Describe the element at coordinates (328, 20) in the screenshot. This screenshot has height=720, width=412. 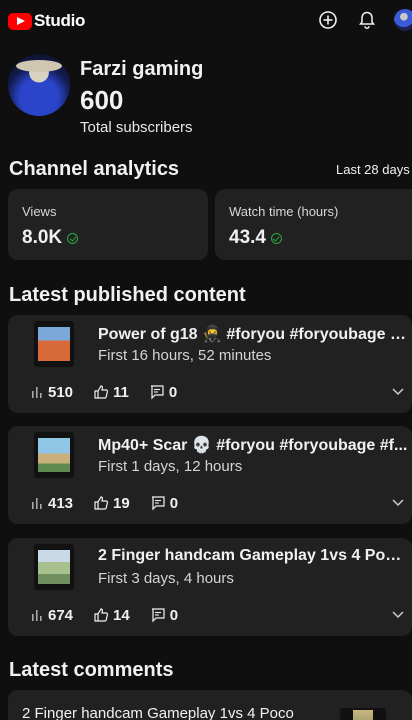
I see `create-icon` at that location.